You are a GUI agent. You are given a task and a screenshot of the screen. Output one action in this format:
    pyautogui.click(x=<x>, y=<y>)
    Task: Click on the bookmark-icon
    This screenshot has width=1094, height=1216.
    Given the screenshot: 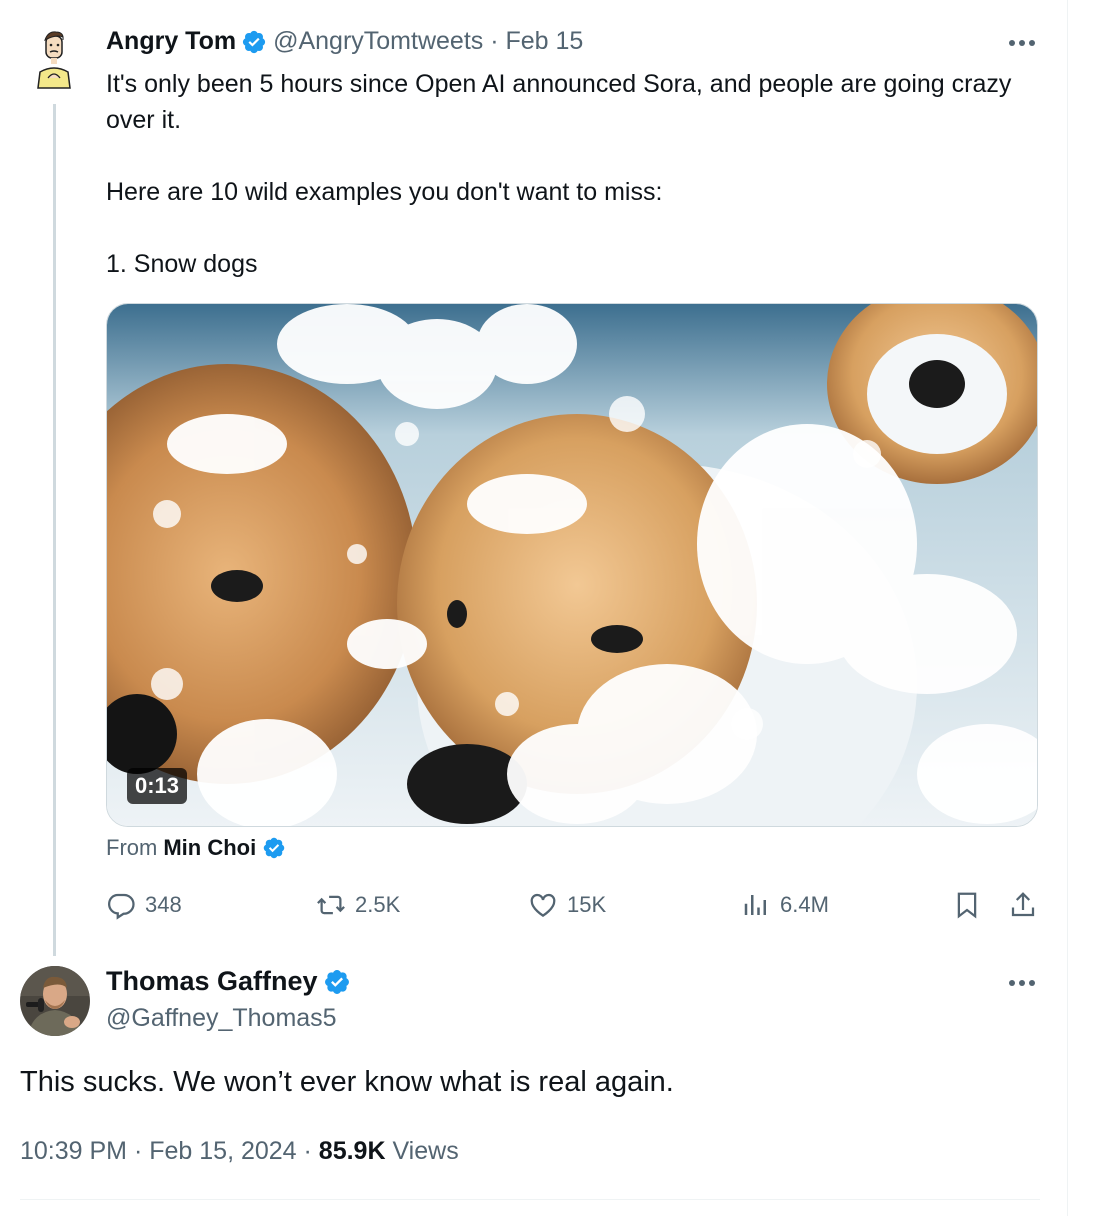 What is the action you would take?
    pyautogui.click(x=967, y=905)
    